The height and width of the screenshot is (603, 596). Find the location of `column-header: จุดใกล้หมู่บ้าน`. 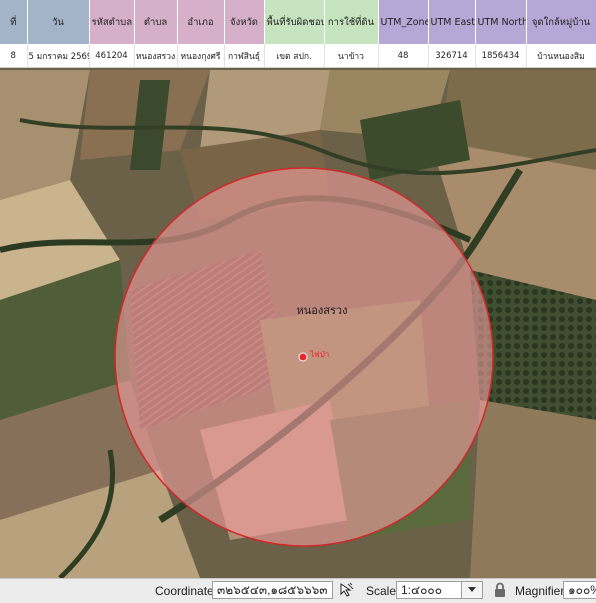

column-header: จุดใกล้หมู่บ้าน is located at coordinates (561, 22).